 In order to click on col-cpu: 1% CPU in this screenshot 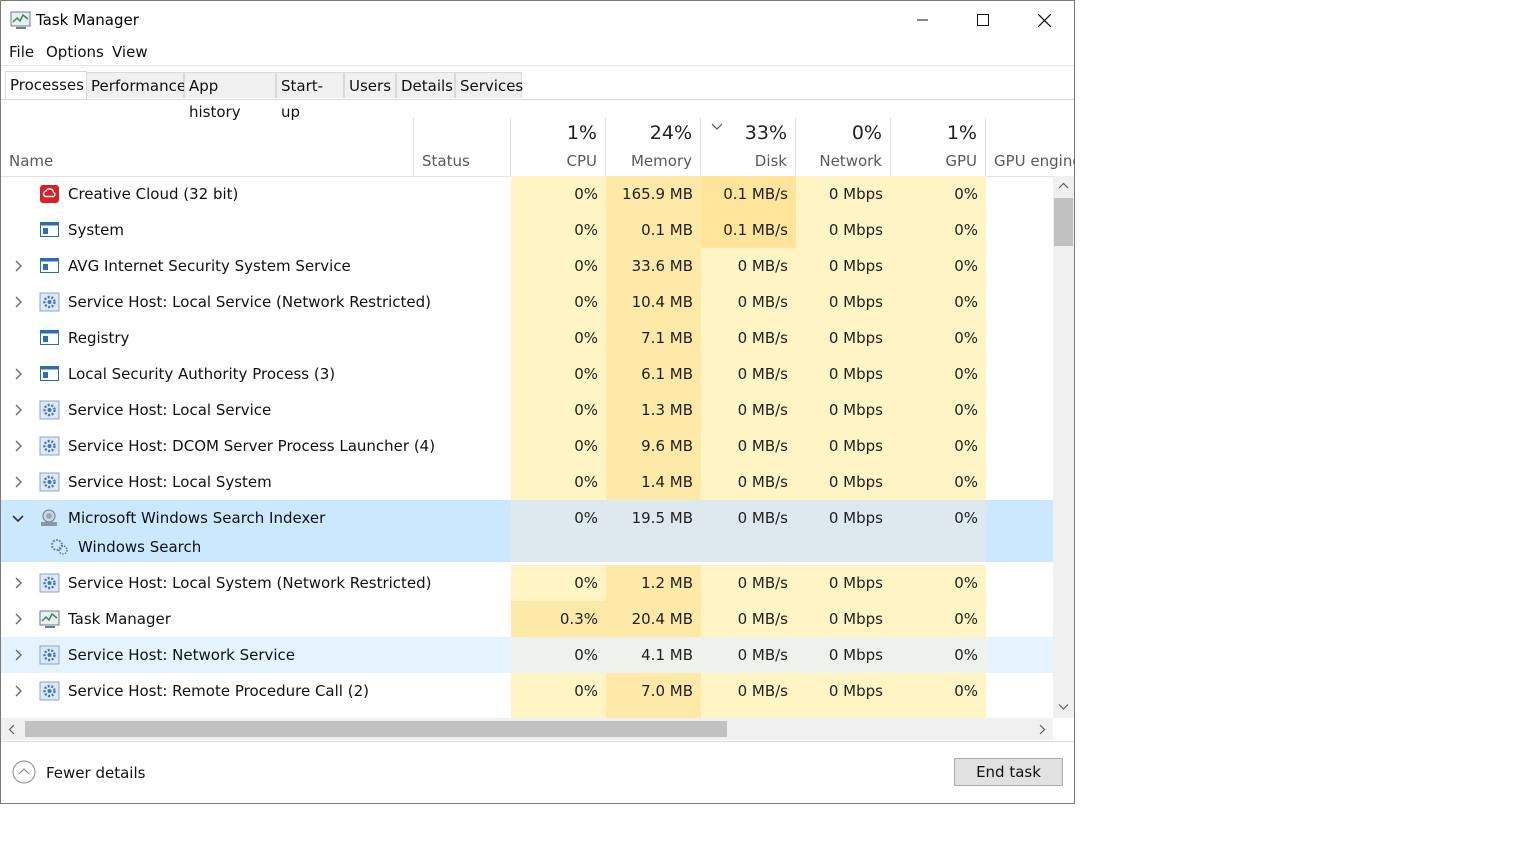, I will do `click(558, 147)`.